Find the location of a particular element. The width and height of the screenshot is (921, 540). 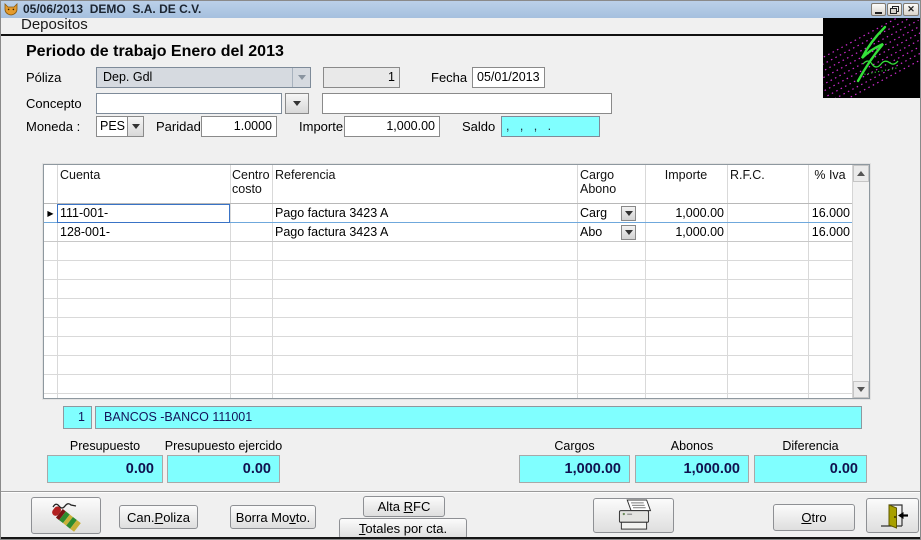

close-icon: ✕ is located at coordinates (911, 9).